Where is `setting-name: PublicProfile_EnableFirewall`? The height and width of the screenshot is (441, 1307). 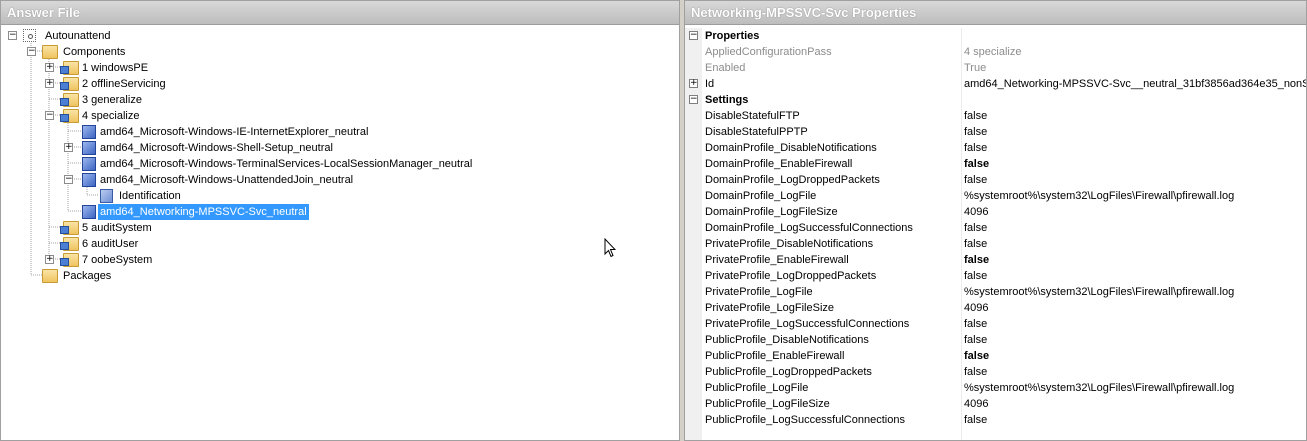
setting-name: PublicProfile_EnableFirewall is located at coordinates (775, 356).